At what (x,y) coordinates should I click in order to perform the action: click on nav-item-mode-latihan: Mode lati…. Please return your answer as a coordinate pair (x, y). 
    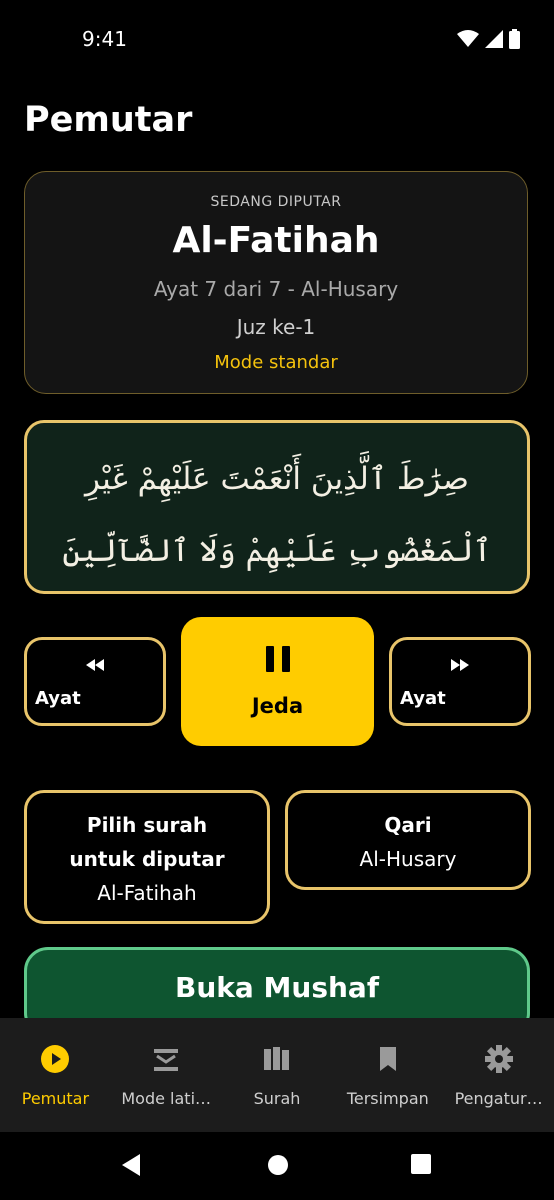
    Looking at the image, I should click on (166, 1075).